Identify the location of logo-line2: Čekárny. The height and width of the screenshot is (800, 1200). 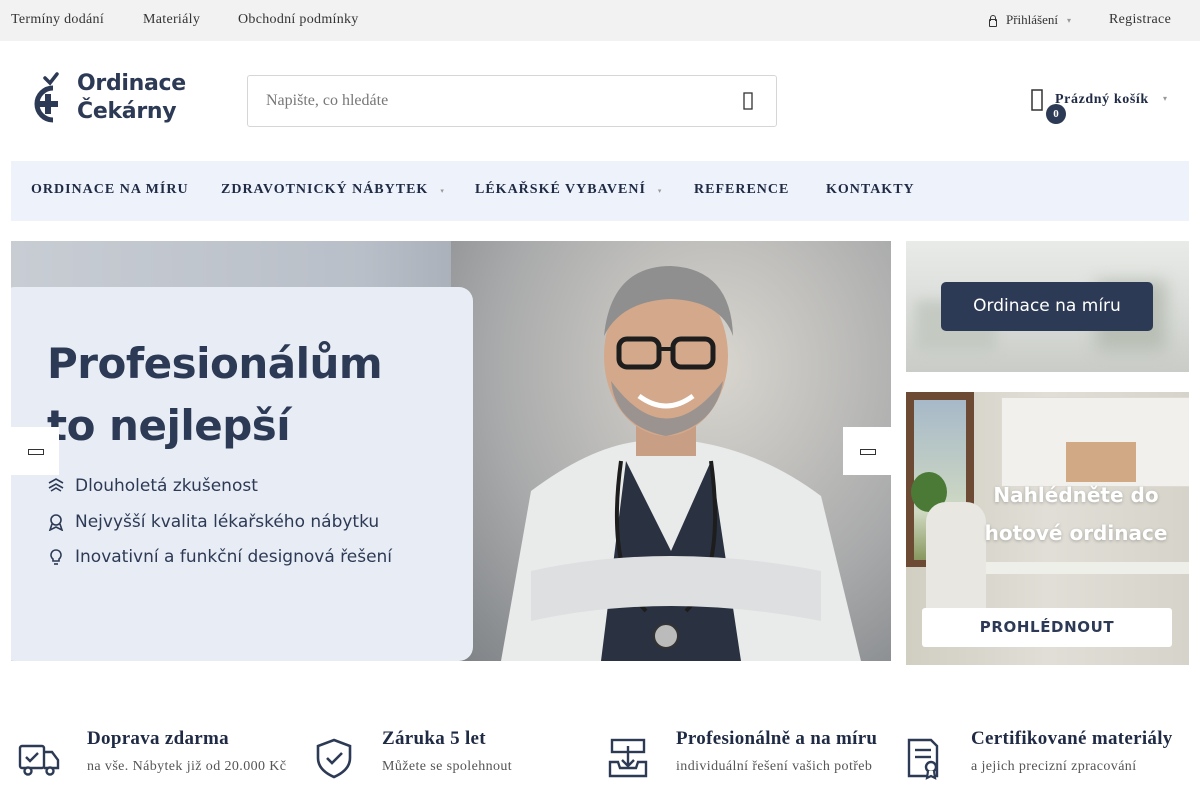
(127, 111).